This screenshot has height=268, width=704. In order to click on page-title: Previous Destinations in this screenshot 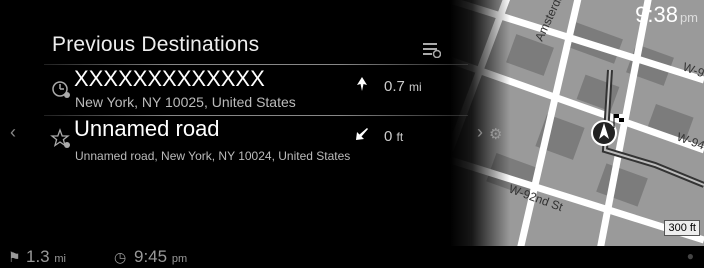, I will do `click(156, 44)`.